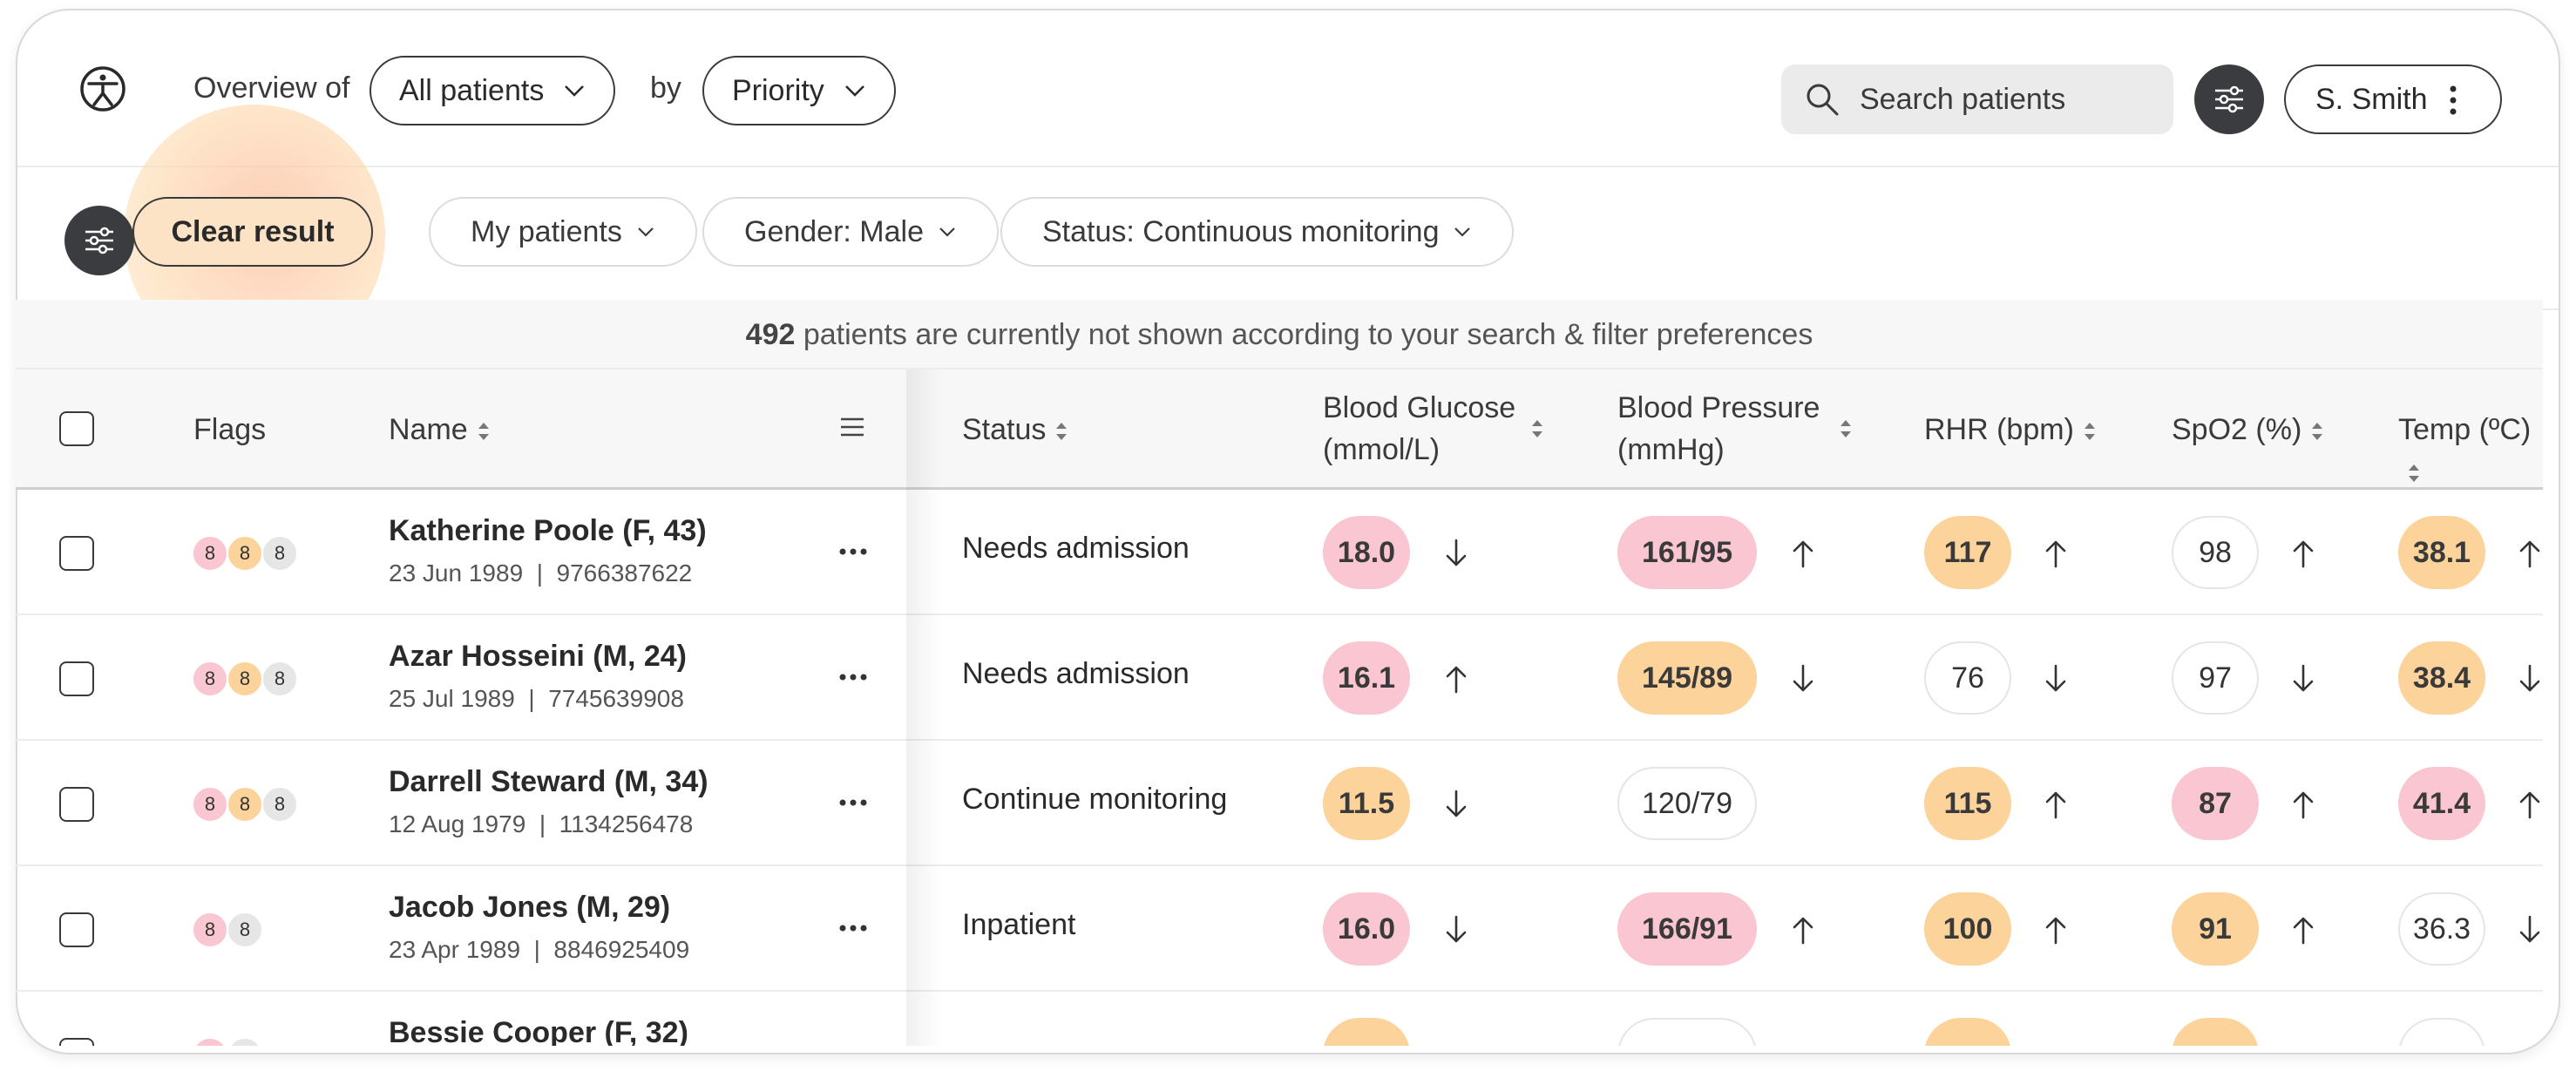  What do you see at coordinates (1419, 407) in the screenshot?
I see `header-glucose-line1: Blood Glucose` at bounding box center [1419, 407].